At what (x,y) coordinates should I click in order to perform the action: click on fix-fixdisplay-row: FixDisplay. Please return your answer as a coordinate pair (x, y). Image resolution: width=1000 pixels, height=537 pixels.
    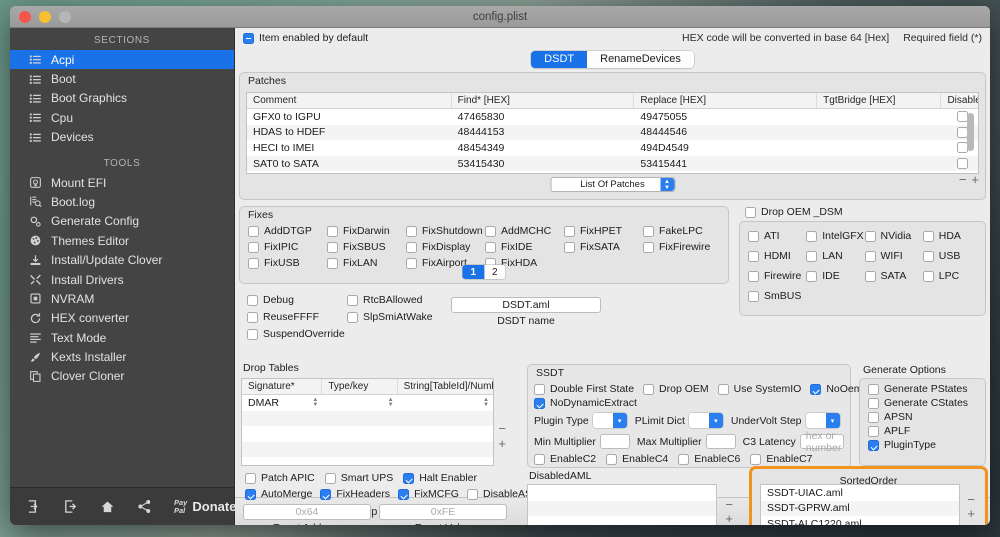
    Looking at the image, I should click on (445, 247).